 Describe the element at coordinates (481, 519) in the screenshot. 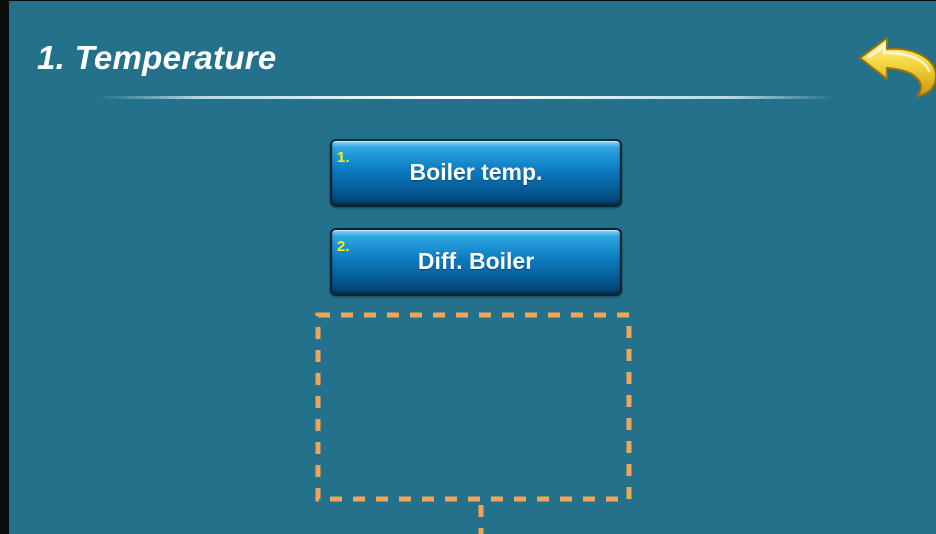

I see `dashed-connector` at that location.